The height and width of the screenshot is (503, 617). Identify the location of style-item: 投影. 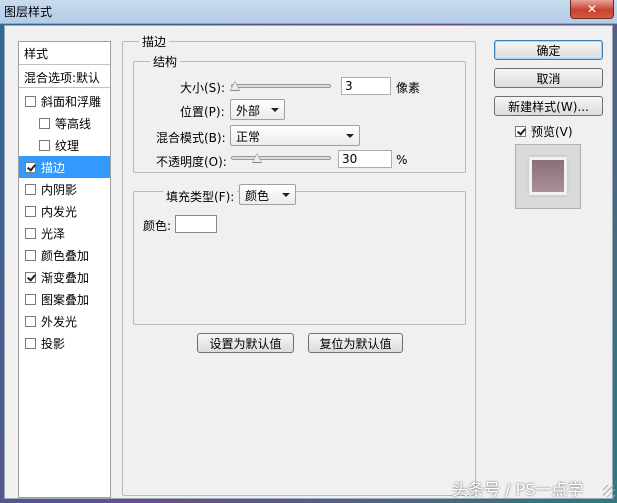
(64, 343).